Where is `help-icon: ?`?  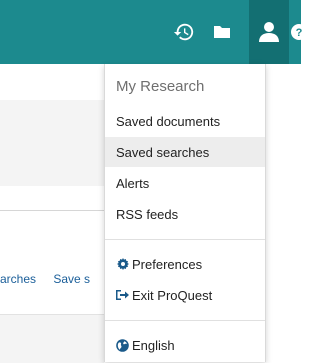 help-icon: ? is located at coordinates (299, 32).